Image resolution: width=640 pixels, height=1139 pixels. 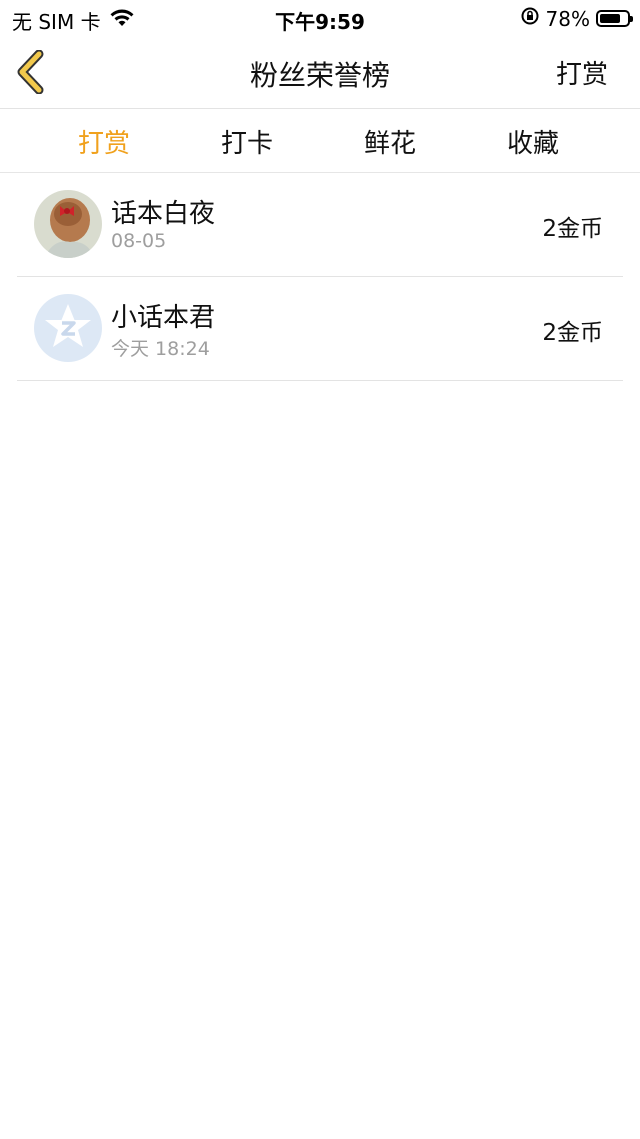 What do you see at coordinates (247, 141) in the screenshot?
I see `tab-checkin: 打卡` at bounding box center [247, 141].